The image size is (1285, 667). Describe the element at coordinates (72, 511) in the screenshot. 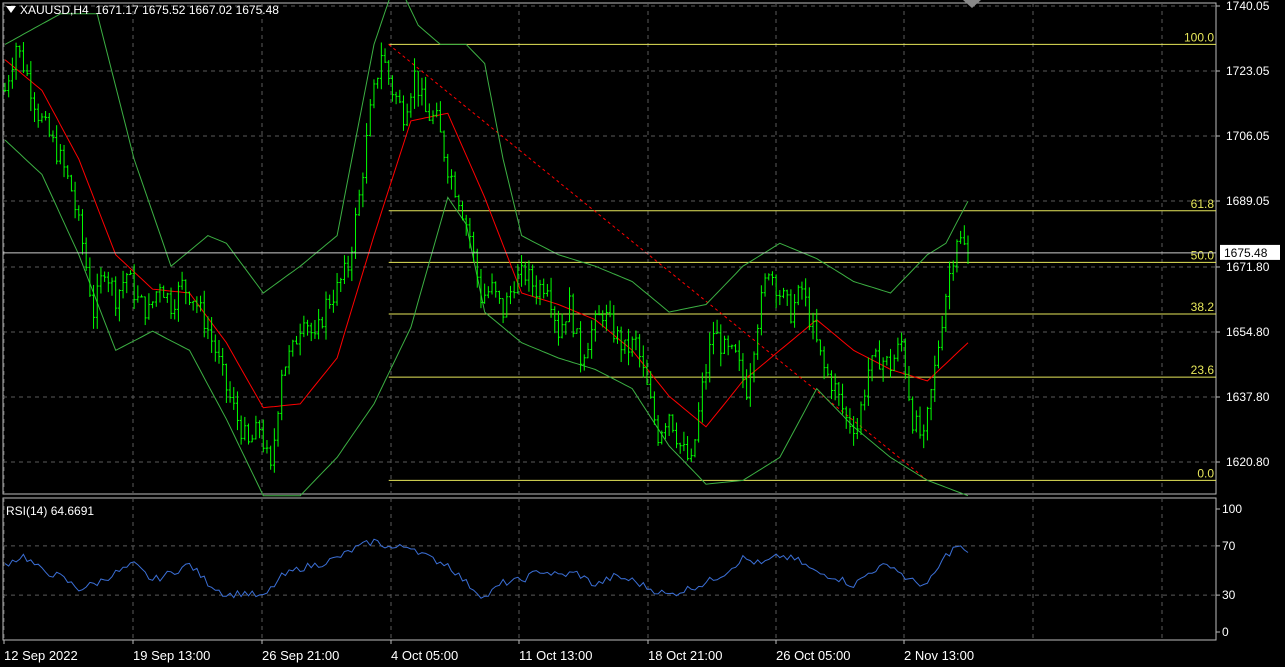

I see `rsi-value: 64.6691` at that location.